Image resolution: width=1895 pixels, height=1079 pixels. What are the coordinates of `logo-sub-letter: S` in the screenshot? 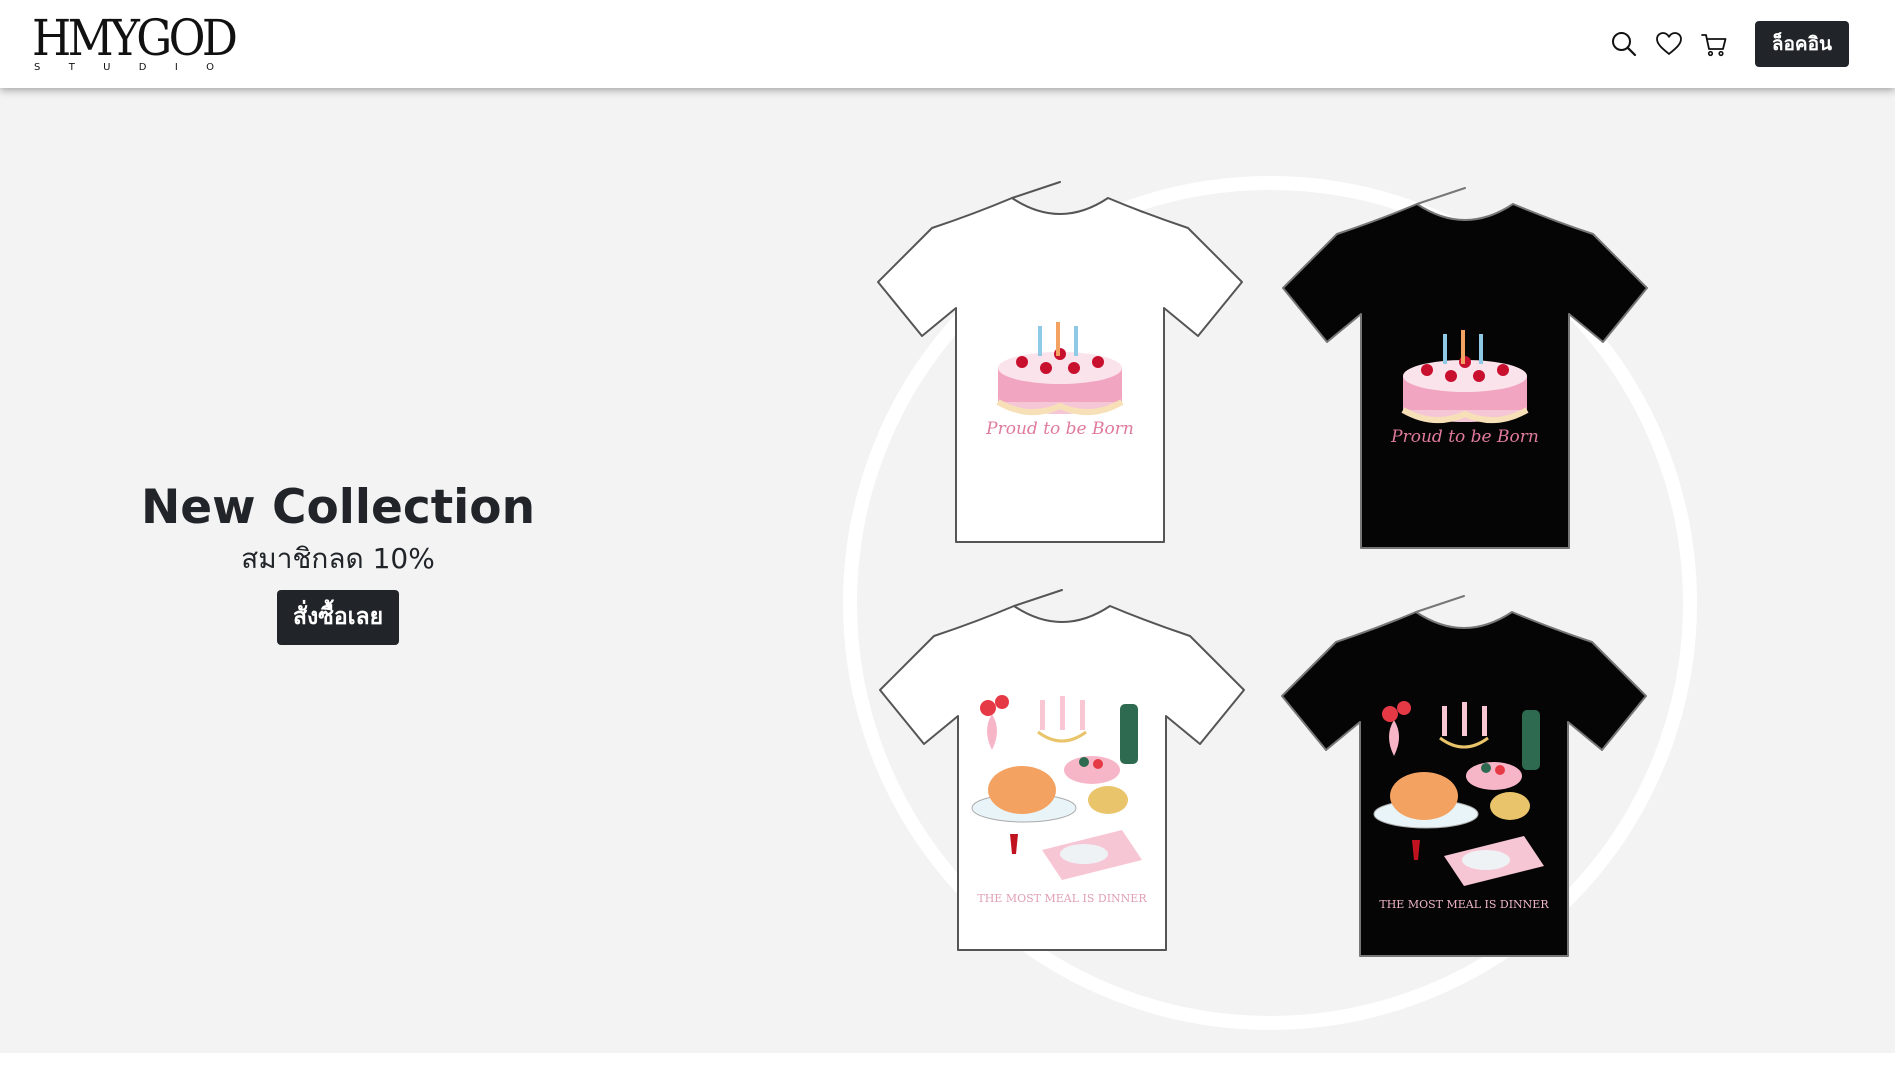 It's located at (37, 67).